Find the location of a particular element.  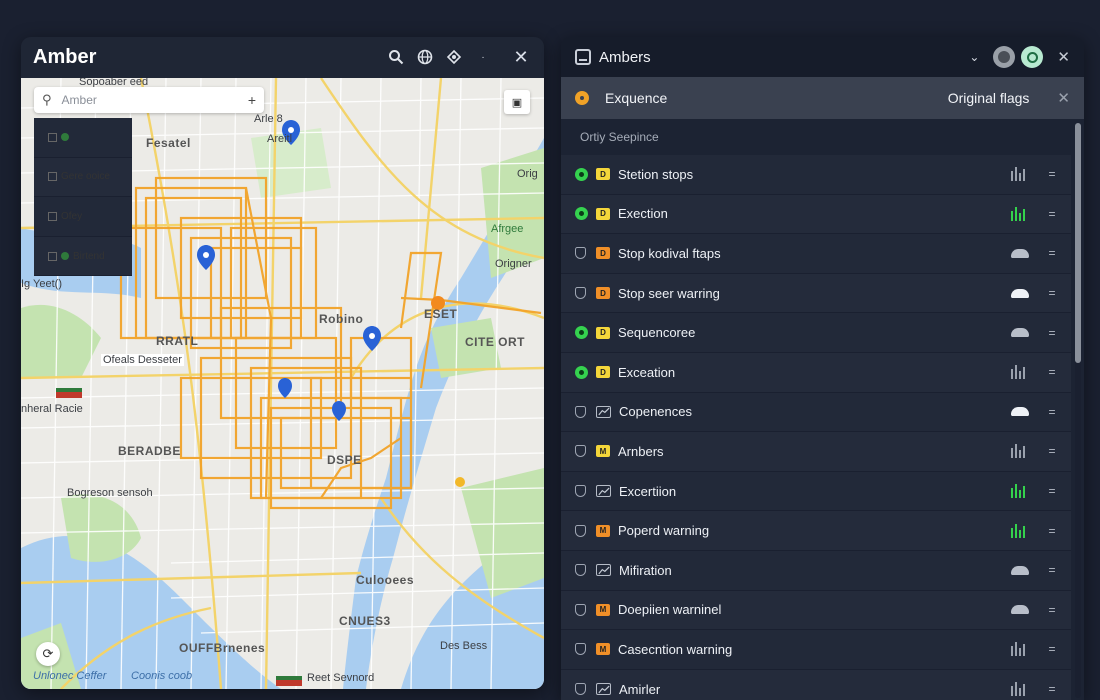

layer-item is located at coordinates (83, 138).